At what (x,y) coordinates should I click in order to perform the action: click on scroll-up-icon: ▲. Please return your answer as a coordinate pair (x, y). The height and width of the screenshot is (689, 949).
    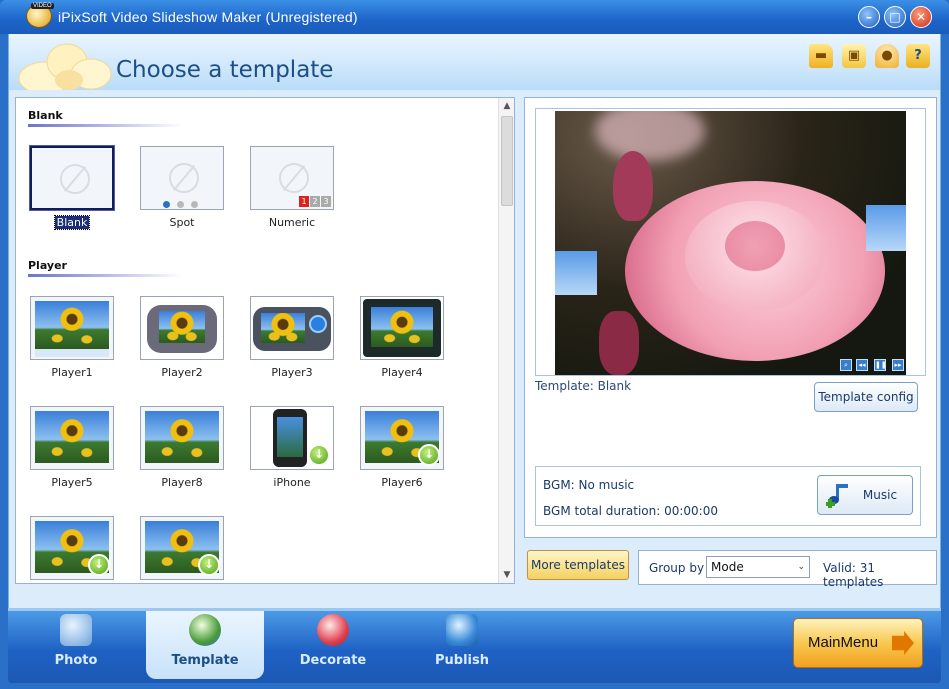
    Looking at the image, I should click on (507, 106).